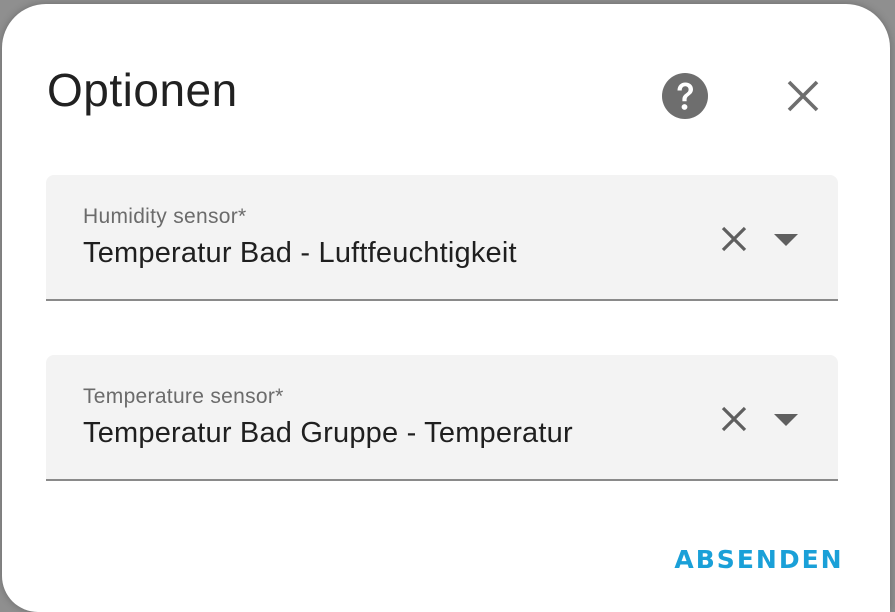 Image resolution: width=895 pixels, height=612 pixels. What do you see at coordinates (165, 216) in the screenshot?
I see `humidity-sensor-label: Humidity sensor*` at bounding box center [165, 216].